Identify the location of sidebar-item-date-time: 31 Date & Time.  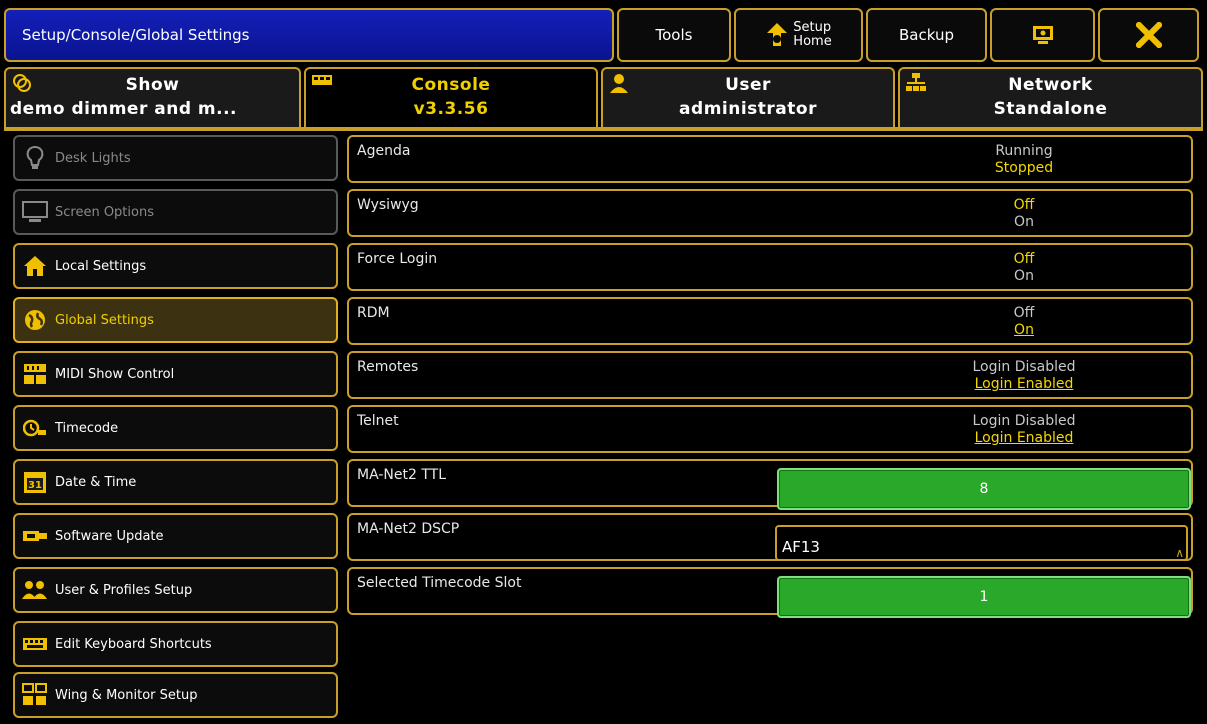
(175, 482).